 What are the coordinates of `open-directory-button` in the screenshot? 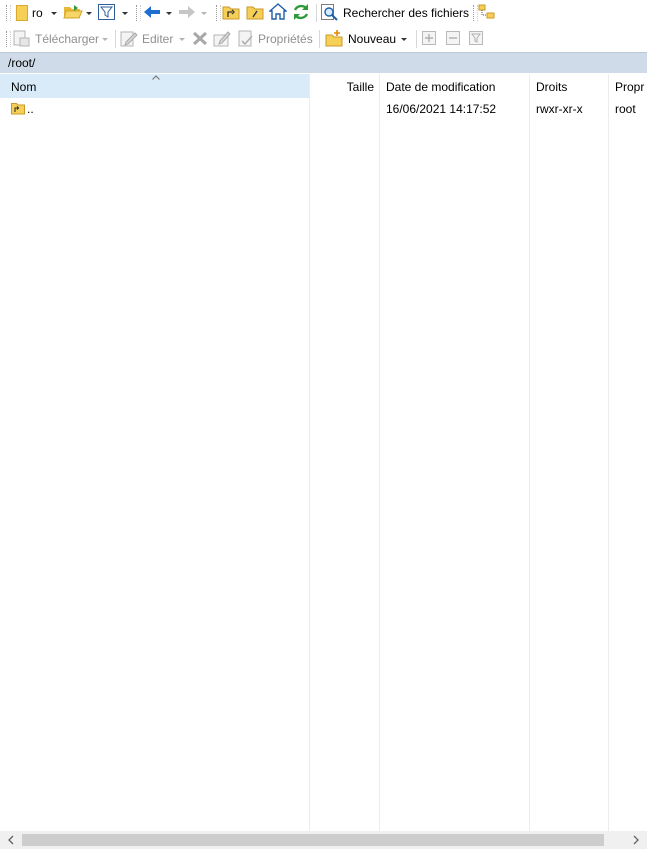 It's located at (79, 13).